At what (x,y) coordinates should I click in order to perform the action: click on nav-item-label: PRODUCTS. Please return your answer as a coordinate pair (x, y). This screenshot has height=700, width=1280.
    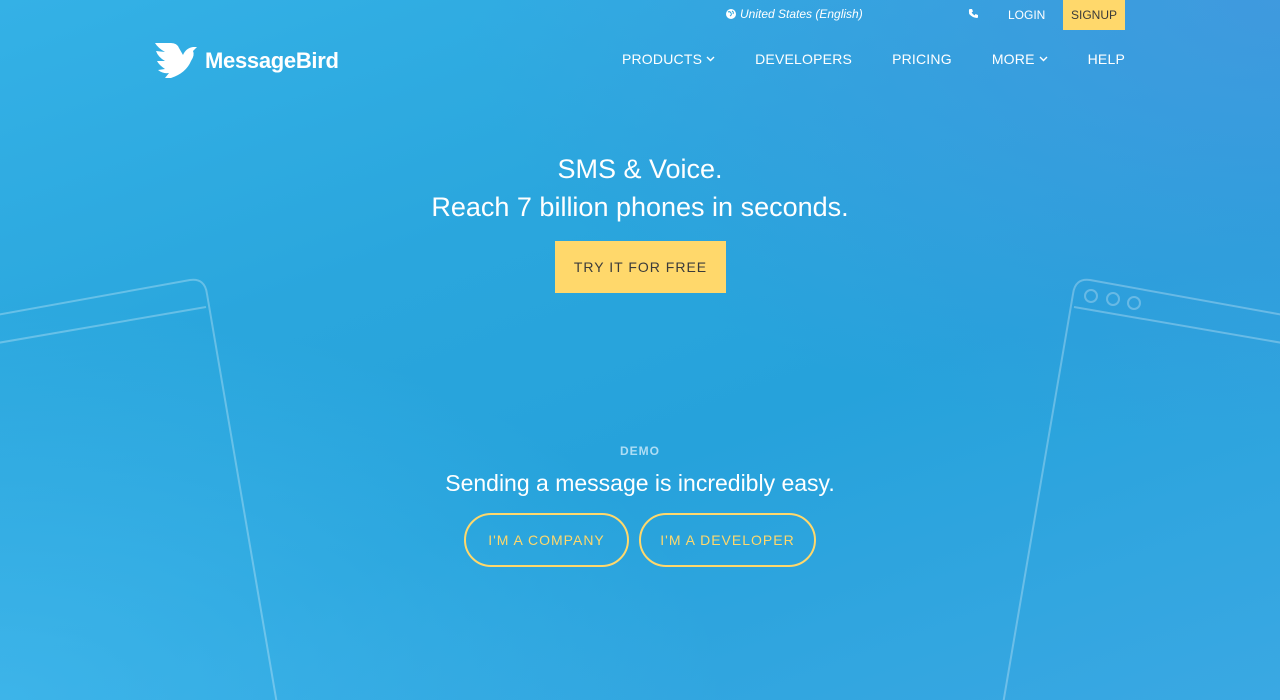
    Looking at the image, I should click on (662, 59).